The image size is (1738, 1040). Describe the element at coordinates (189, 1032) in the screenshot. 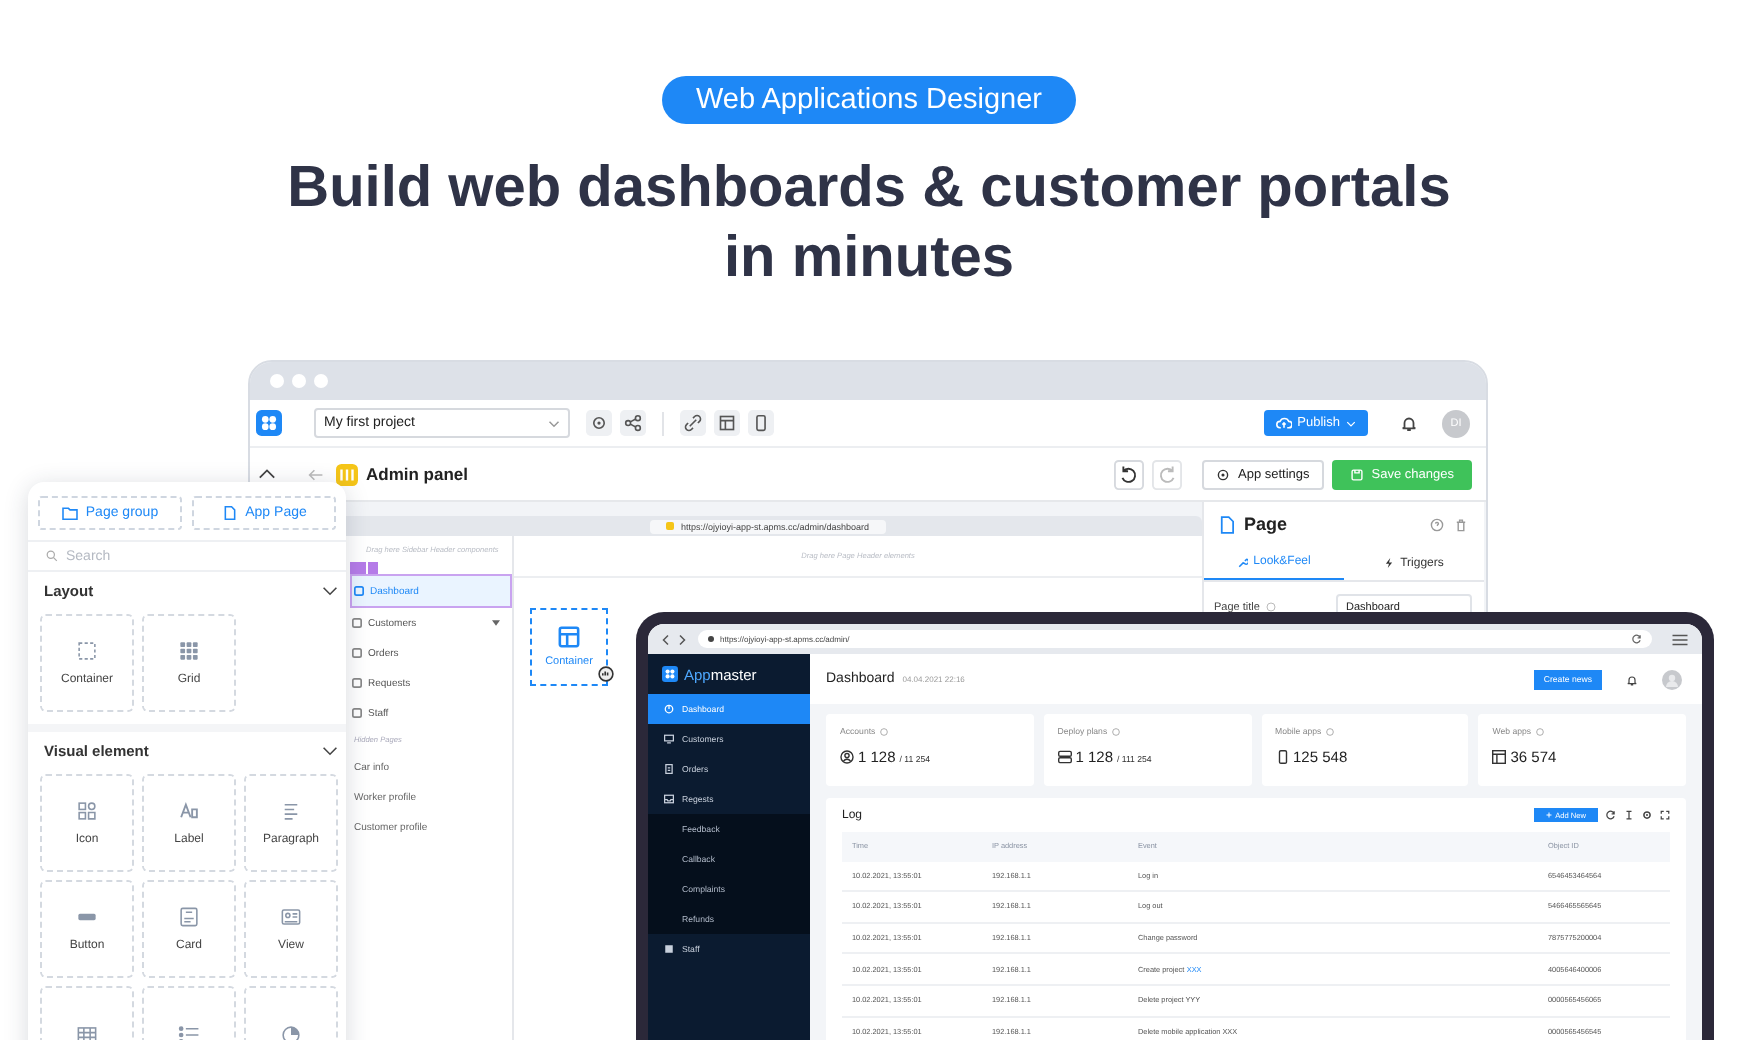

I see `list-icon` at that location.